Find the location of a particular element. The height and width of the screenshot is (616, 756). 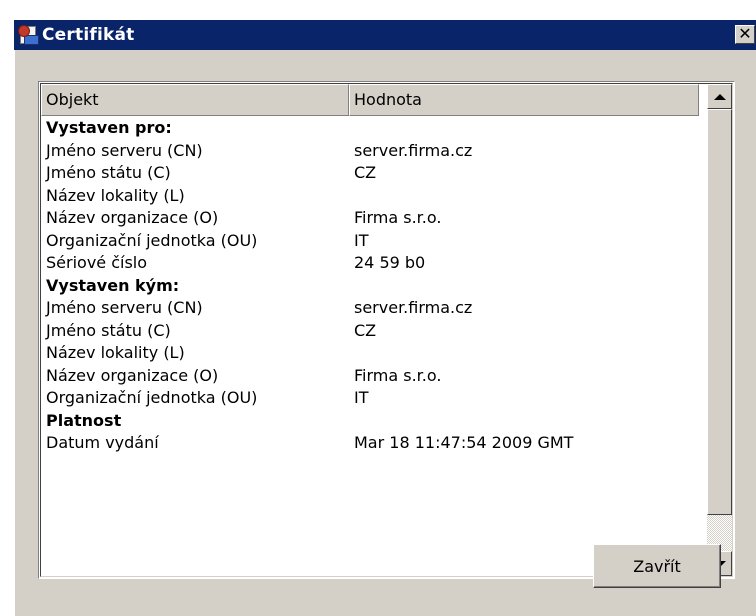

list-header: Objekt Hodnota is located at coordinates (370, 100).